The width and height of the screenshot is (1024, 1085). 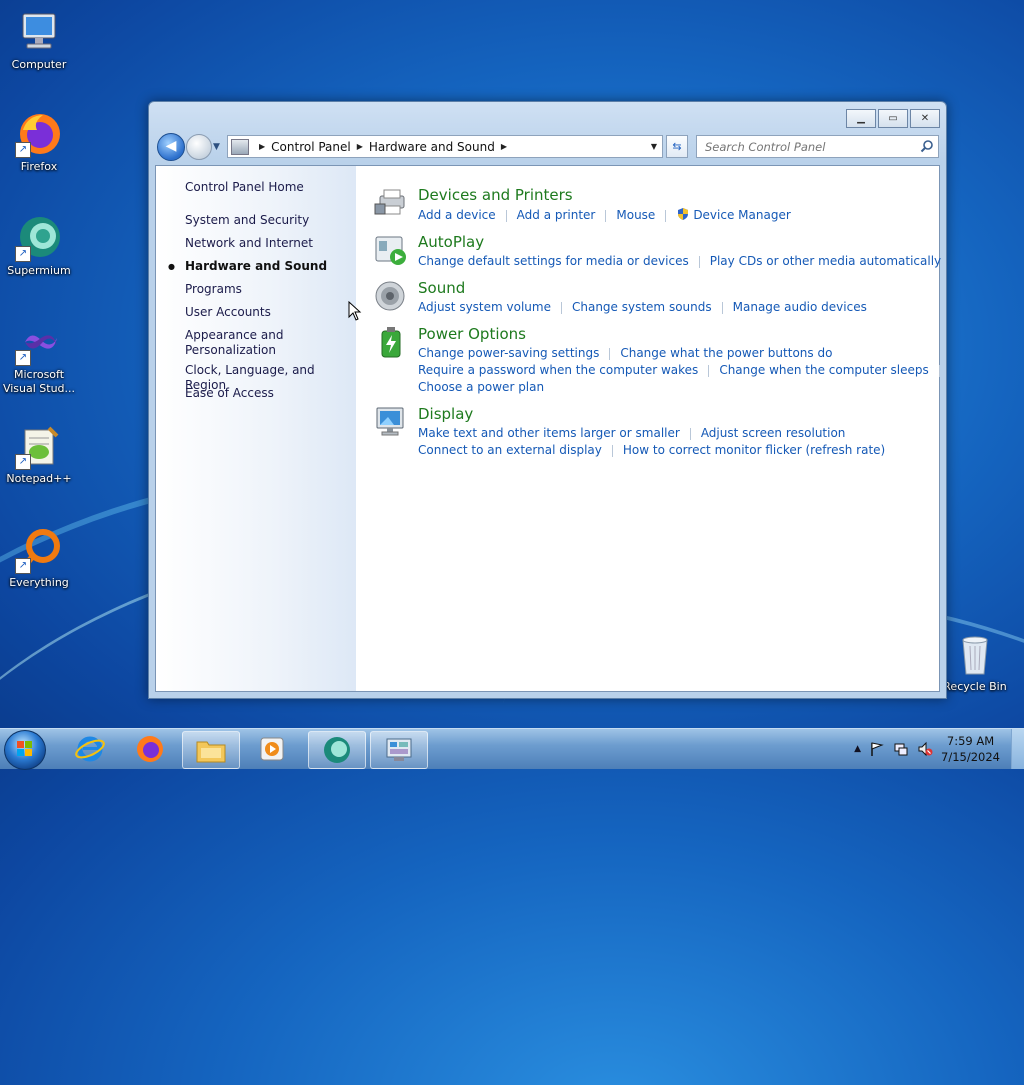 What do you see at coordinates (391, 250) in the screenshot?
I see `autoplay-icon` at bounding box center [391, 250].